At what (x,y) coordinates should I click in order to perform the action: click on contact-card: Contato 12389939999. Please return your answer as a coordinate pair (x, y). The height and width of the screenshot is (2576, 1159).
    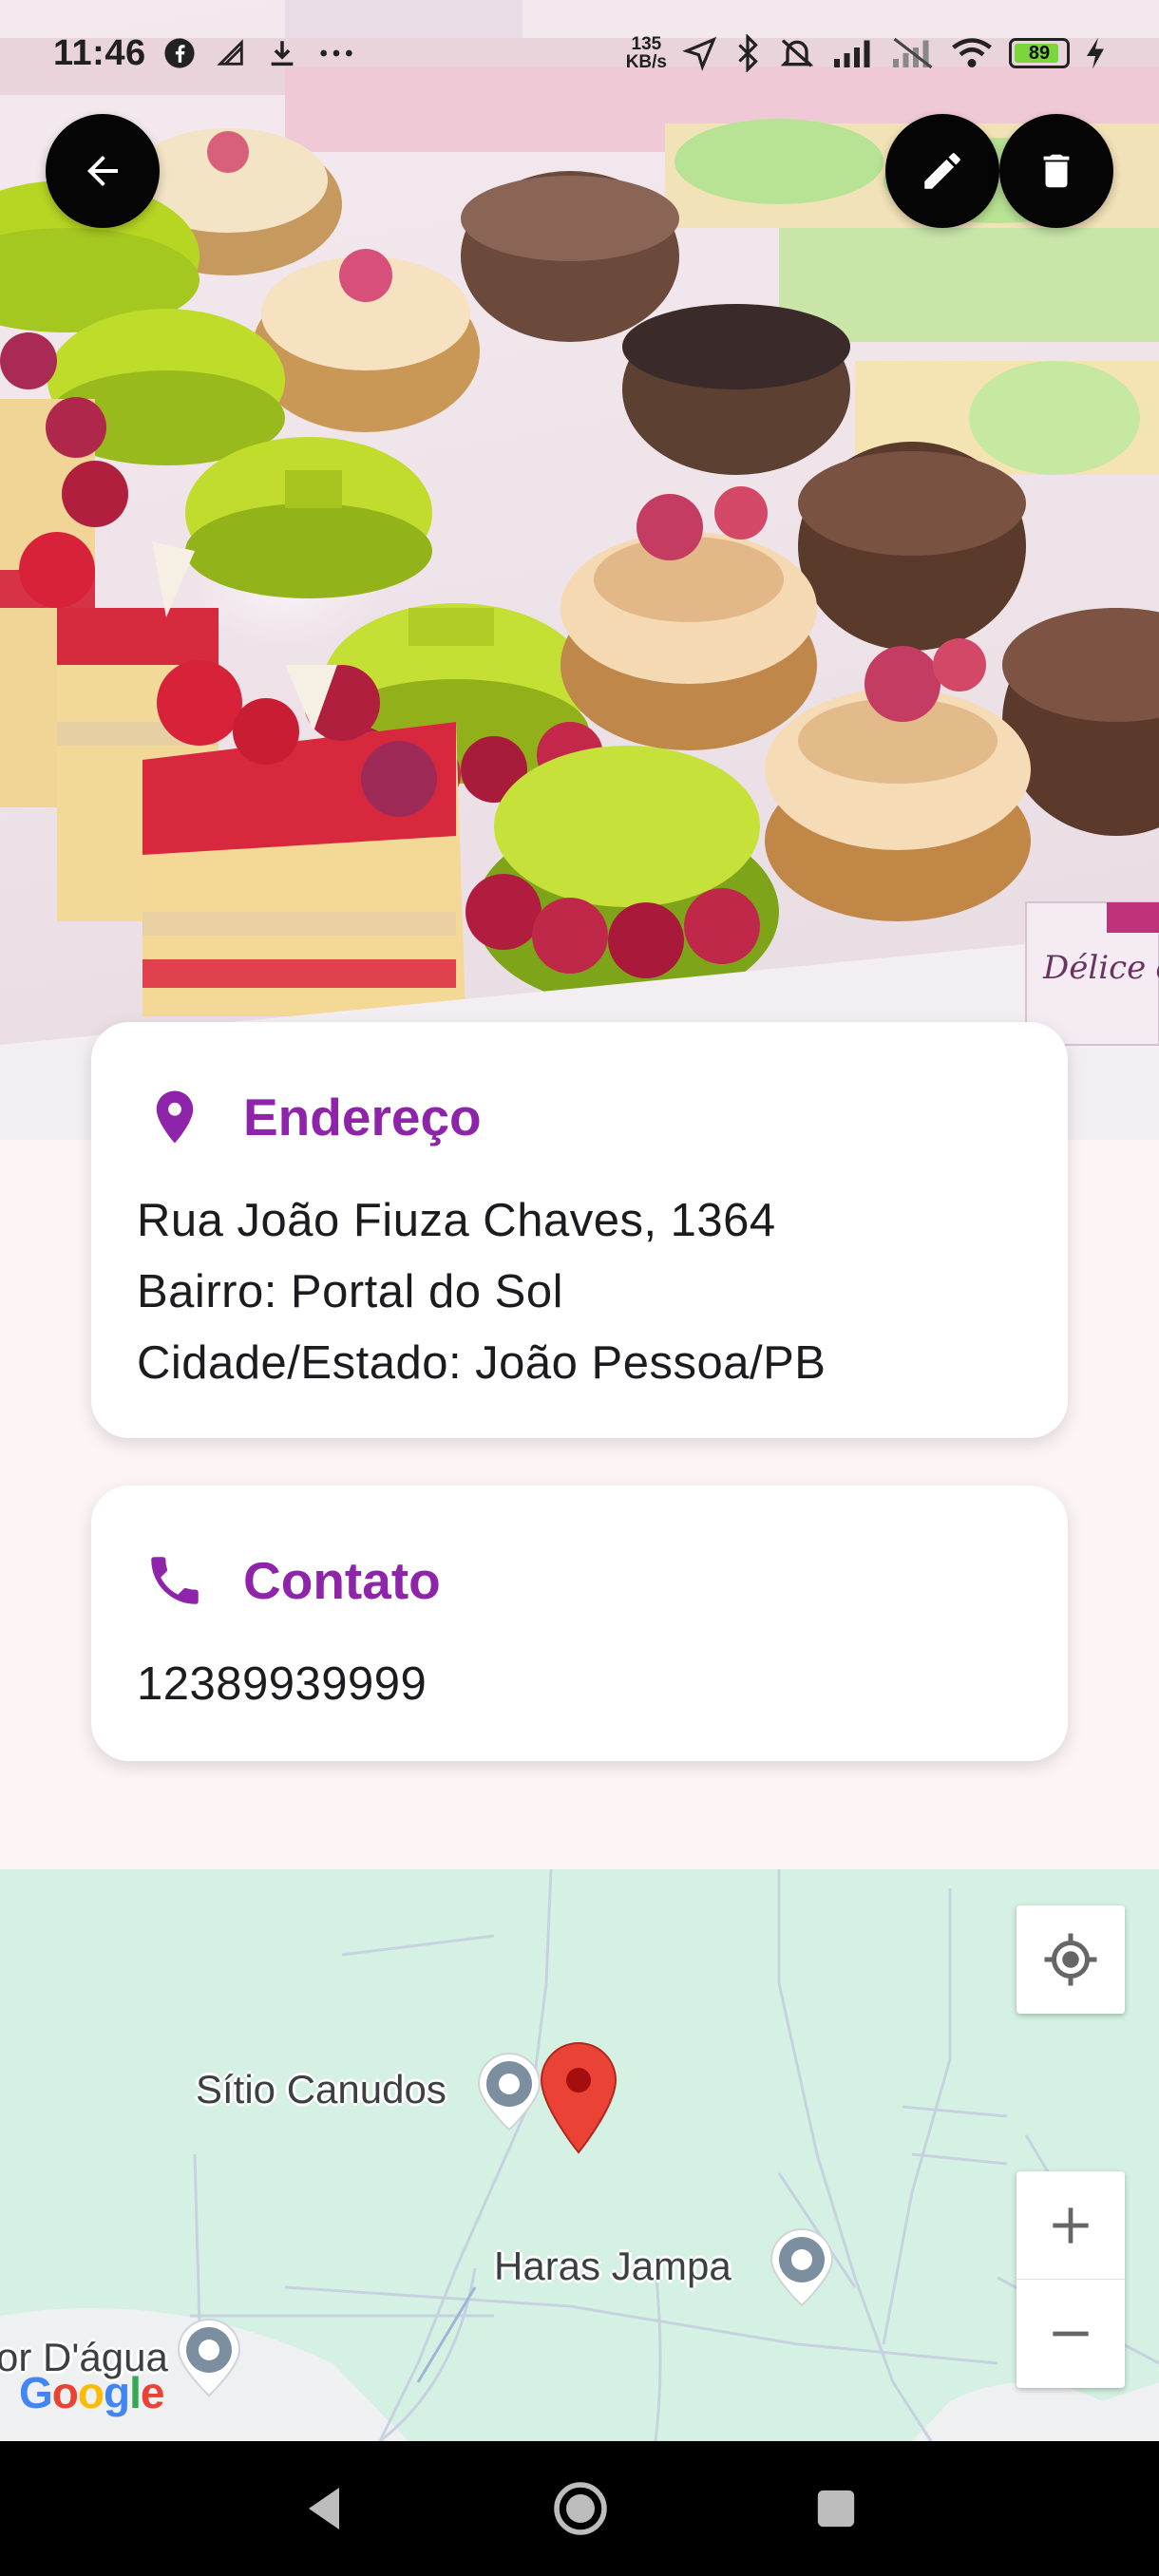
    Looking at the image, I should click on (579, 1623).